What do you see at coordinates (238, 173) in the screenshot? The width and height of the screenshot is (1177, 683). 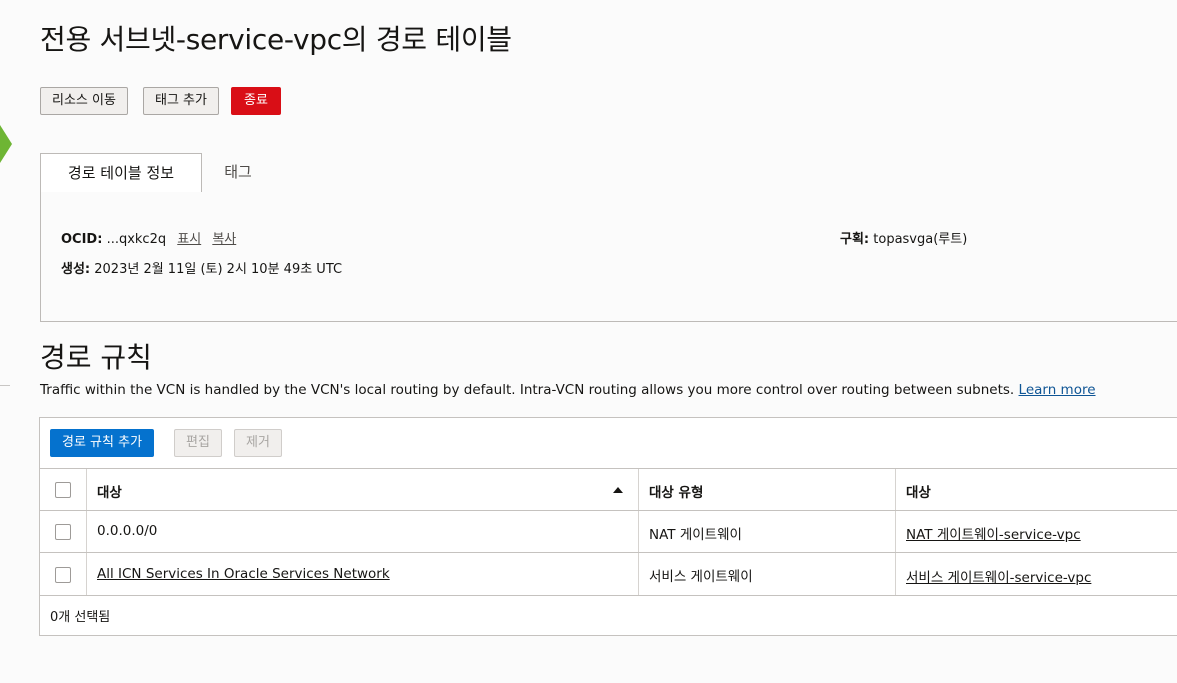 I see `tab-tags: 태그` at bounding box center [238, 173].